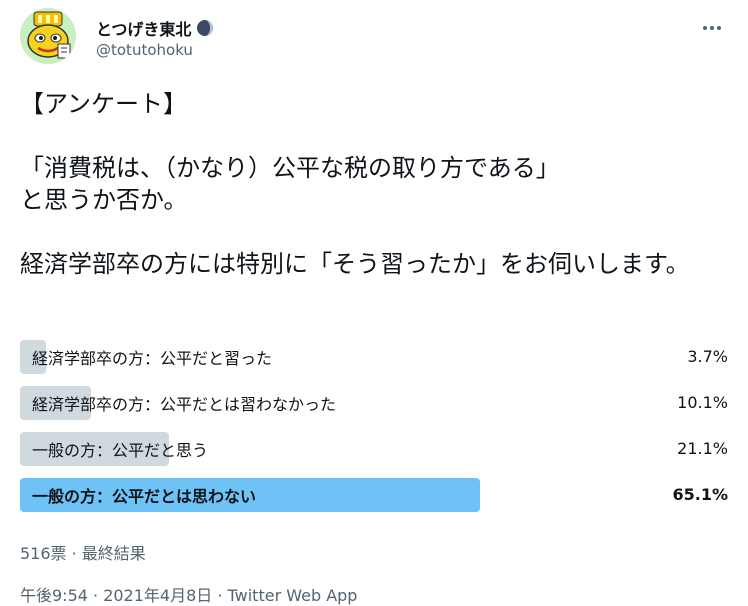 This screenshot has height=606, width=748. Describe the element at coordinates (374, 495) in the screenshot. I see `poll-option: 一般の方：公平だとは思わない 65.1%` at that location.